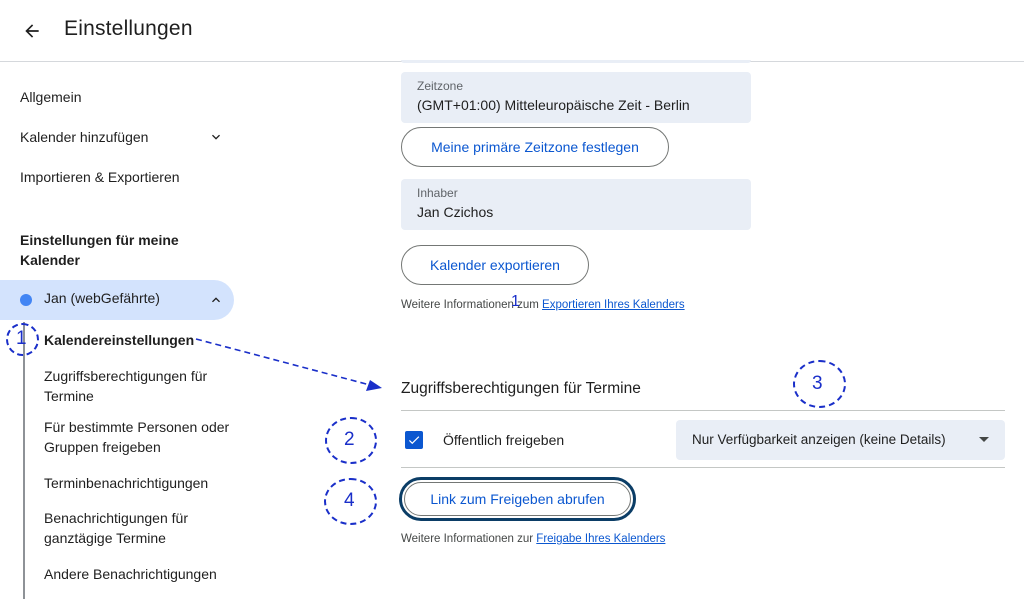  I want to click on sidebar-section-title: Einstellungen für meine Kalender, so click(99, 250).